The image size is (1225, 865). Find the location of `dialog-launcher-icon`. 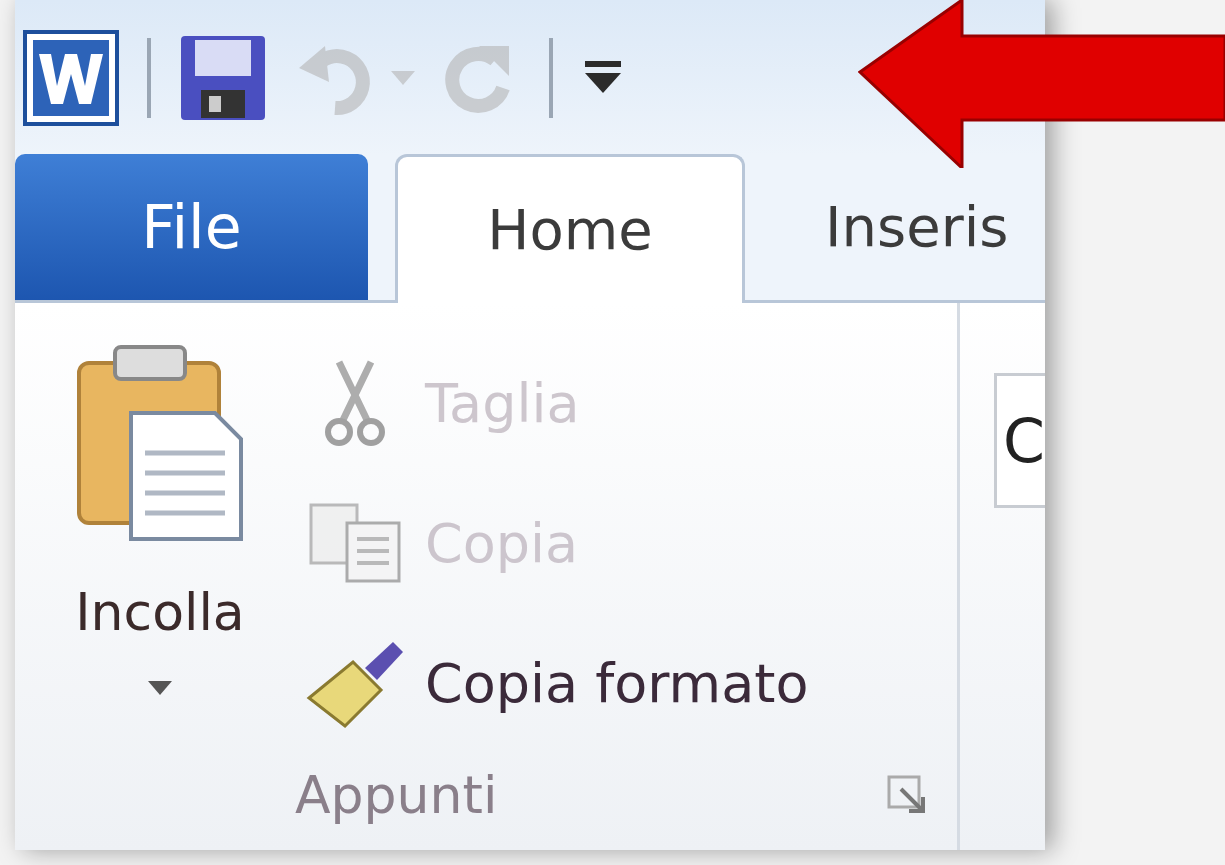

dialog-launcher-icon is located at coordinates (907, 795).